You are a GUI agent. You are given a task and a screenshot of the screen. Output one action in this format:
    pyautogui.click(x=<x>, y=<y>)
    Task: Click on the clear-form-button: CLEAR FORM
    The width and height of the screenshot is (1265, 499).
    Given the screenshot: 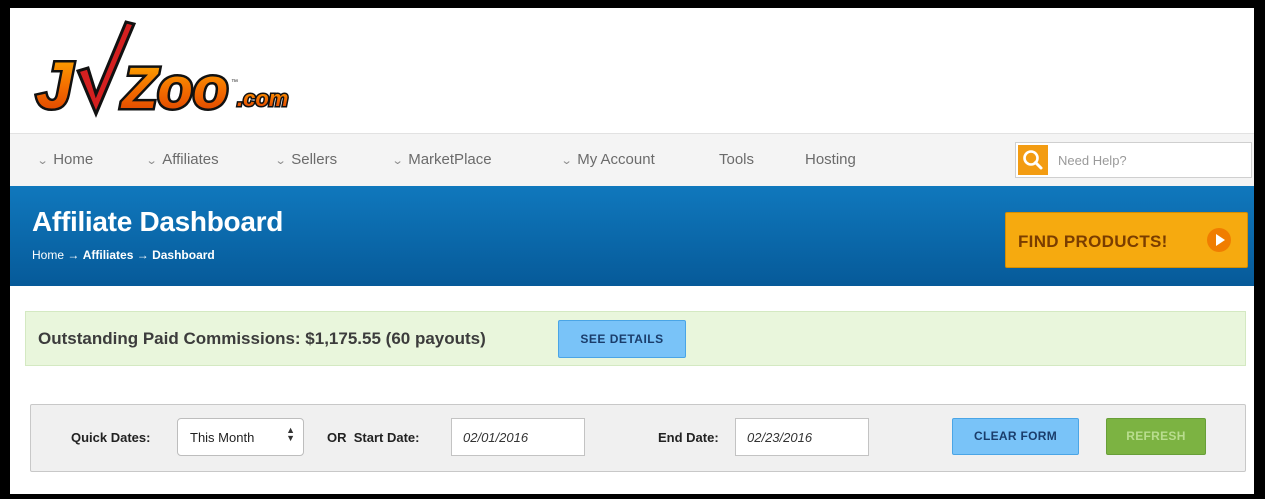 What is the action you would take?
    pyautogui.click(x=1015, y=436)
    